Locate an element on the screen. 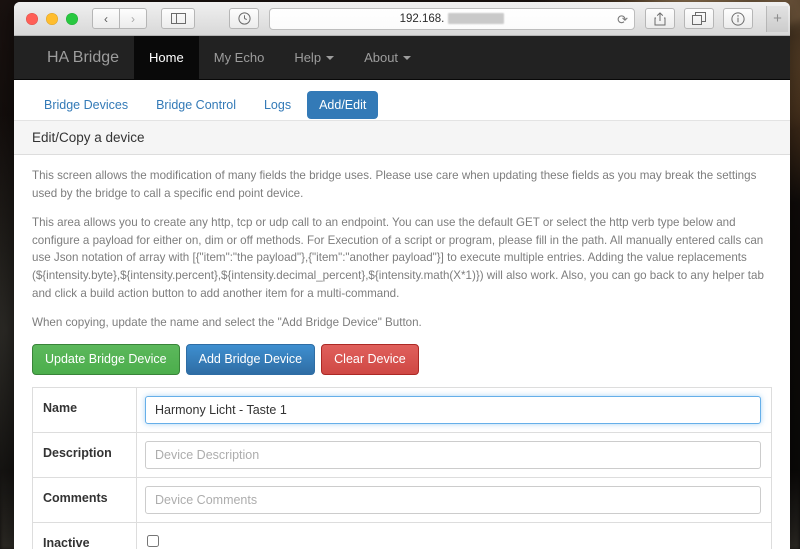 The image size is (800, 549). navbar-item-label: Help is located at coordinates (308, 57).